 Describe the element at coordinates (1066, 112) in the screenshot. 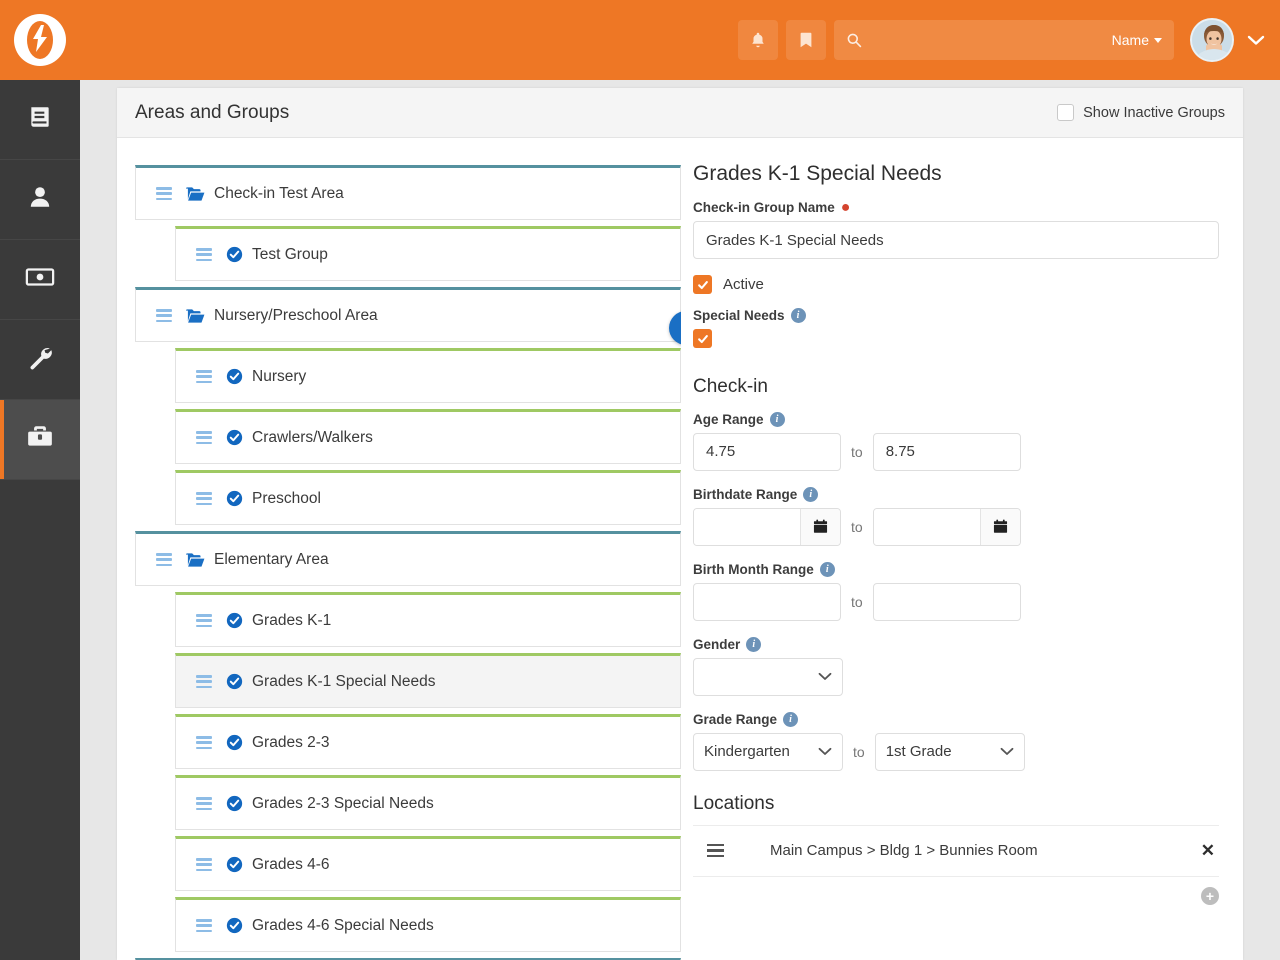

I see `show-inactive-groups-checkbox` at that location.